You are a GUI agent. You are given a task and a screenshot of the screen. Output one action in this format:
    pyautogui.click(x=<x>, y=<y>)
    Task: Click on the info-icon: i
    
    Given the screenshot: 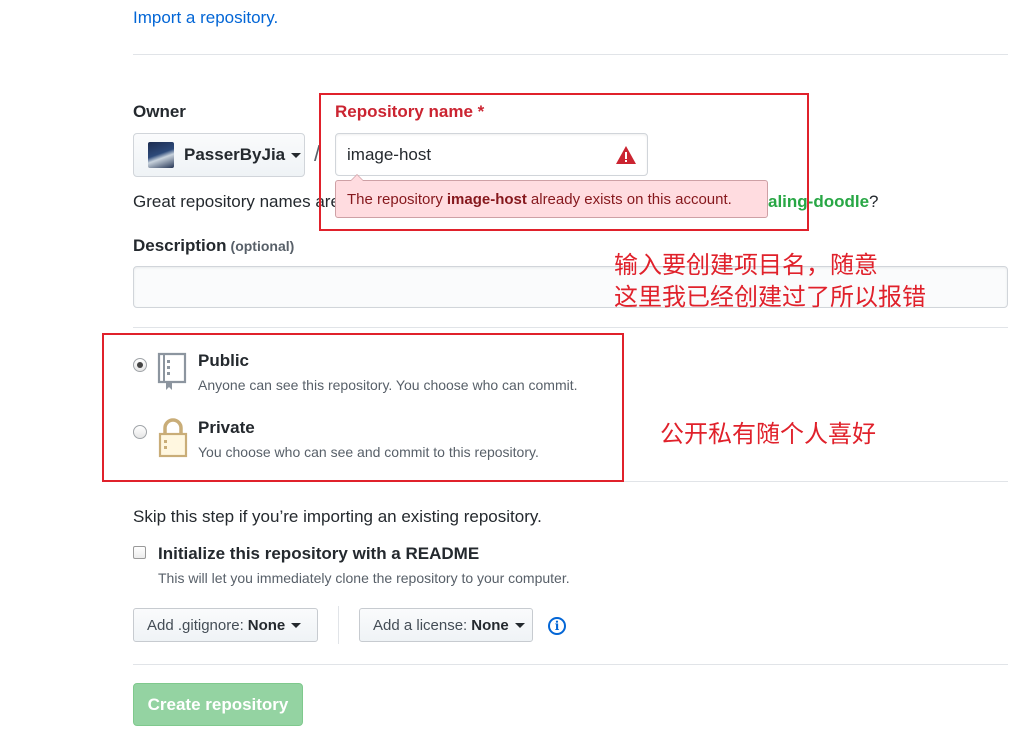 What is the action you would take?
    pyautogui.click(x=557, y=626)
    